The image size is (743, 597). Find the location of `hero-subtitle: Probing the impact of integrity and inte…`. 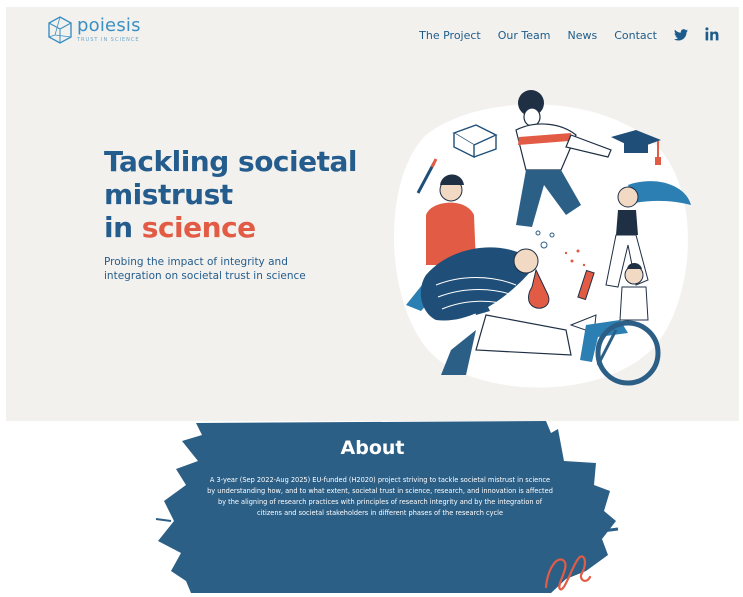

hero-subtitle: Probing the impact of integrity and inte… is located at coordinates (205, 269).